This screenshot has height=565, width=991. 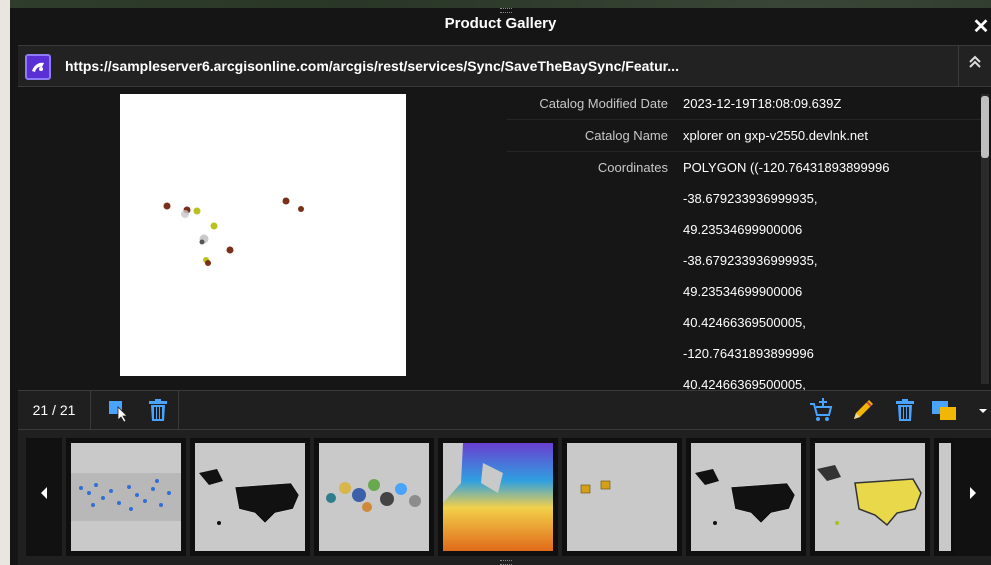 What do you see at coordinates (748, 353) in the screenshot?
I see `metadata-value: -120.76431893899996` at bounding box center [748, 353].